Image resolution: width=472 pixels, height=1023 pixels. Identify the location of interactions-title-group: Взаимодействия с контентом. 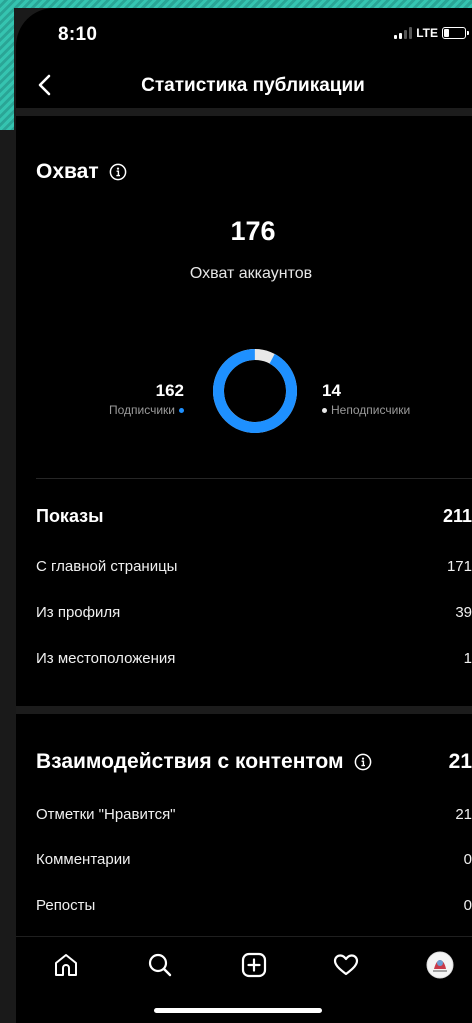
(204, 762).